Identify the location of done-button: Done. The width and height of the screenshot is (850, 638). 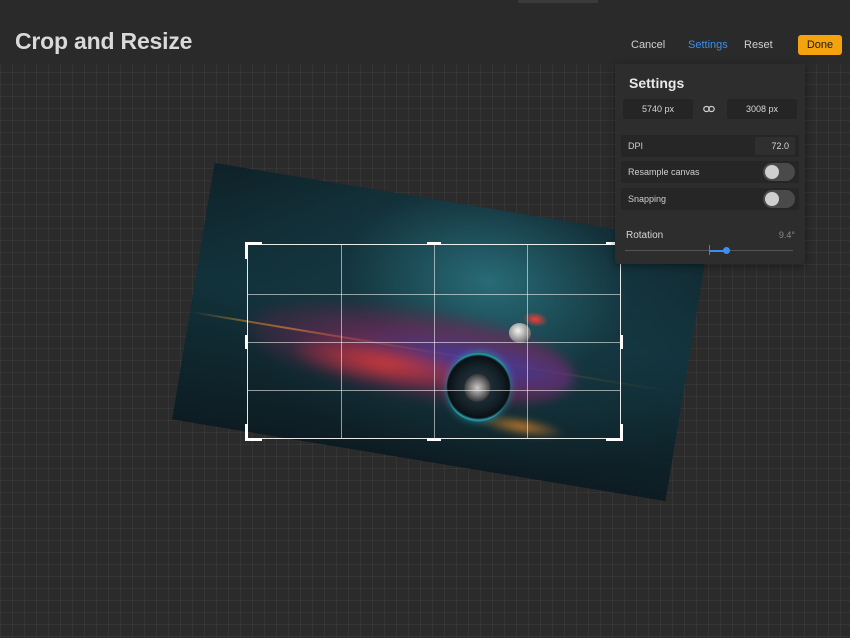
(820, 45).